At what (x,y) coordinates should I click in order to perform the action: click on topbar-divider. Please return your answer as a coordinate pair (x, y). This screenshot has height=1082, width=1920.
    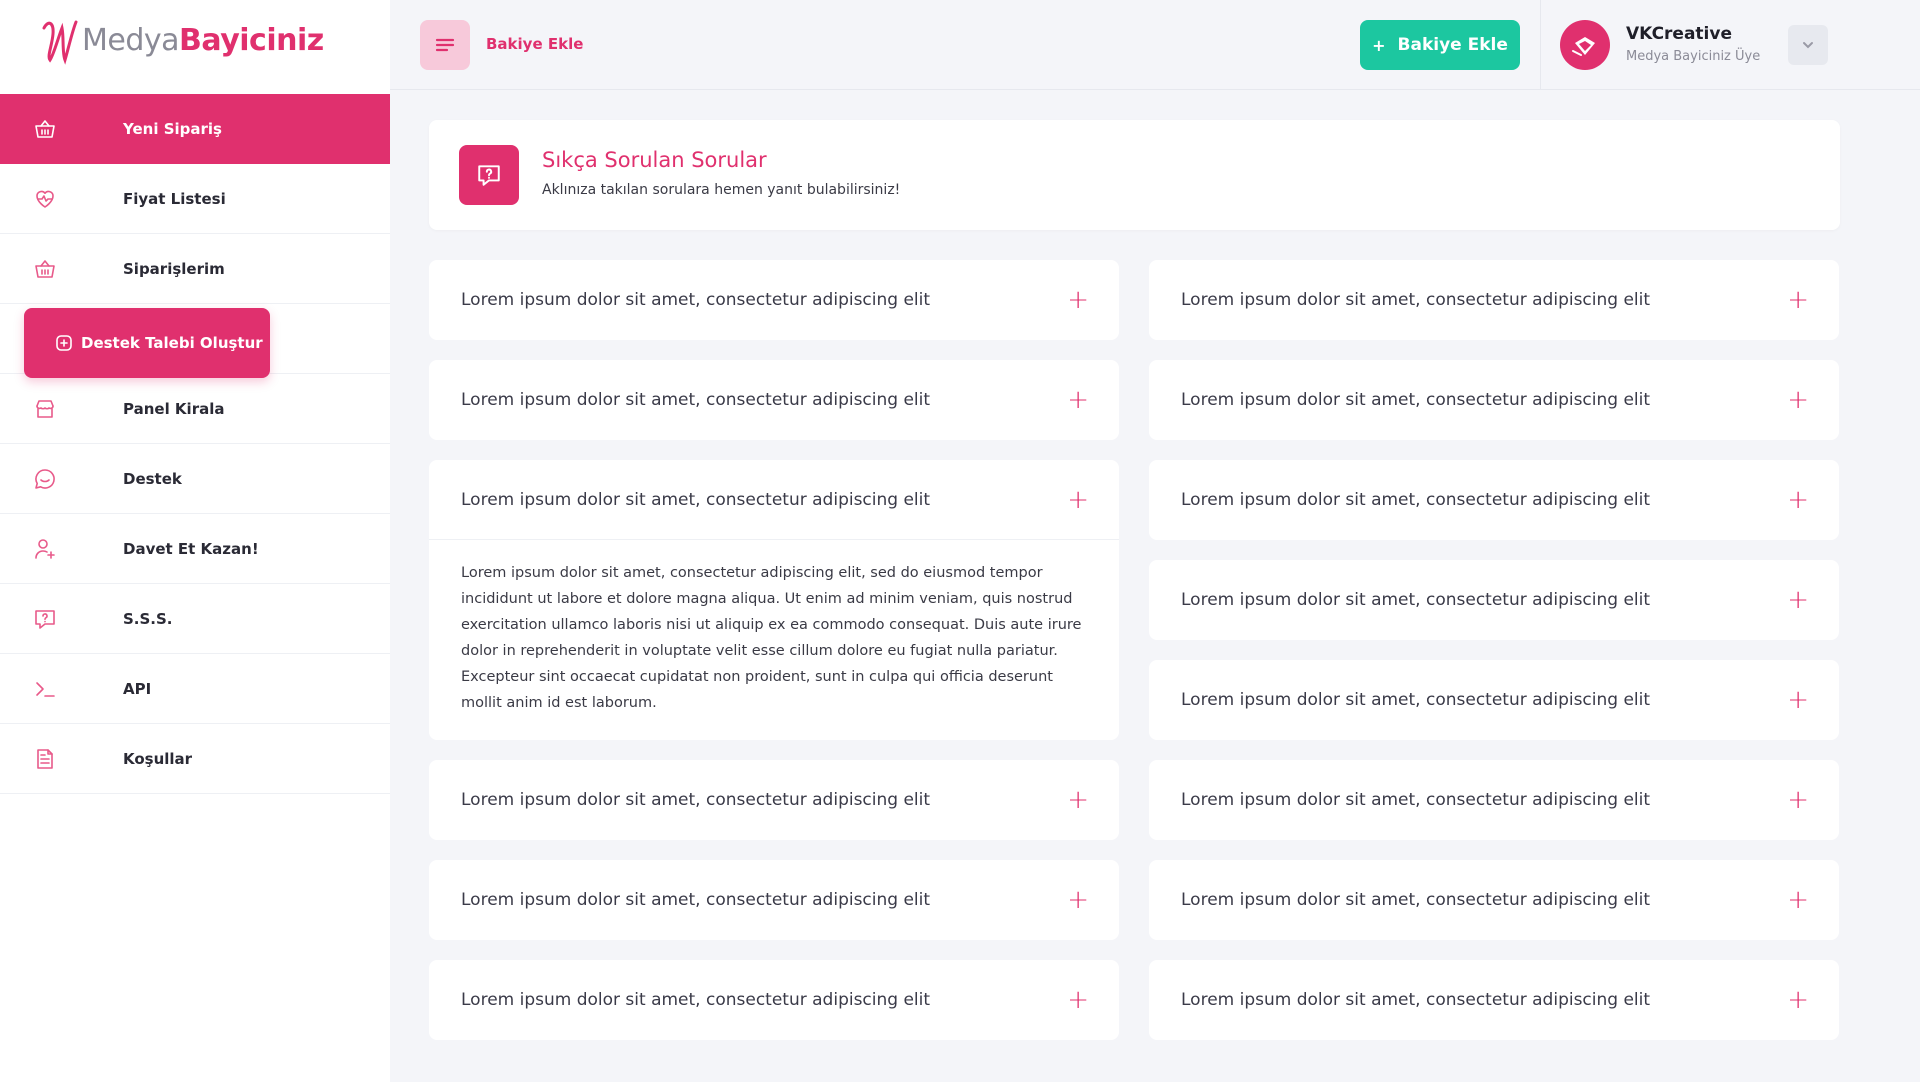
    Looking at the image, I should click on (1540, 45).